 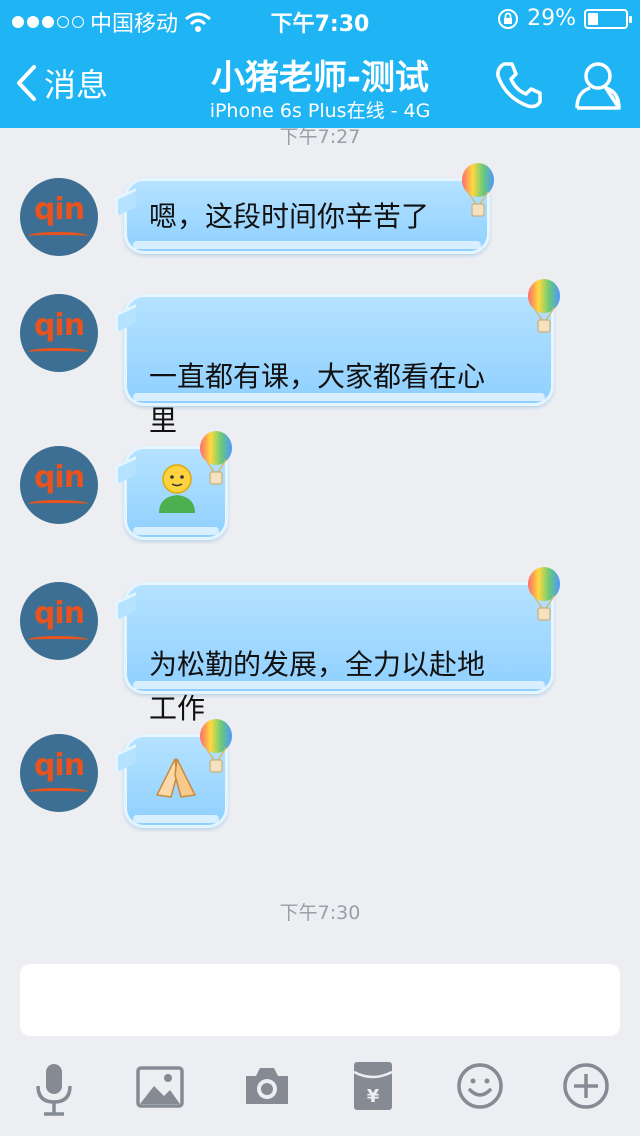 What do you see at coordinates (598, 85) in the screenshot?
I see `profile-icon` at bounding box center [598, 85].